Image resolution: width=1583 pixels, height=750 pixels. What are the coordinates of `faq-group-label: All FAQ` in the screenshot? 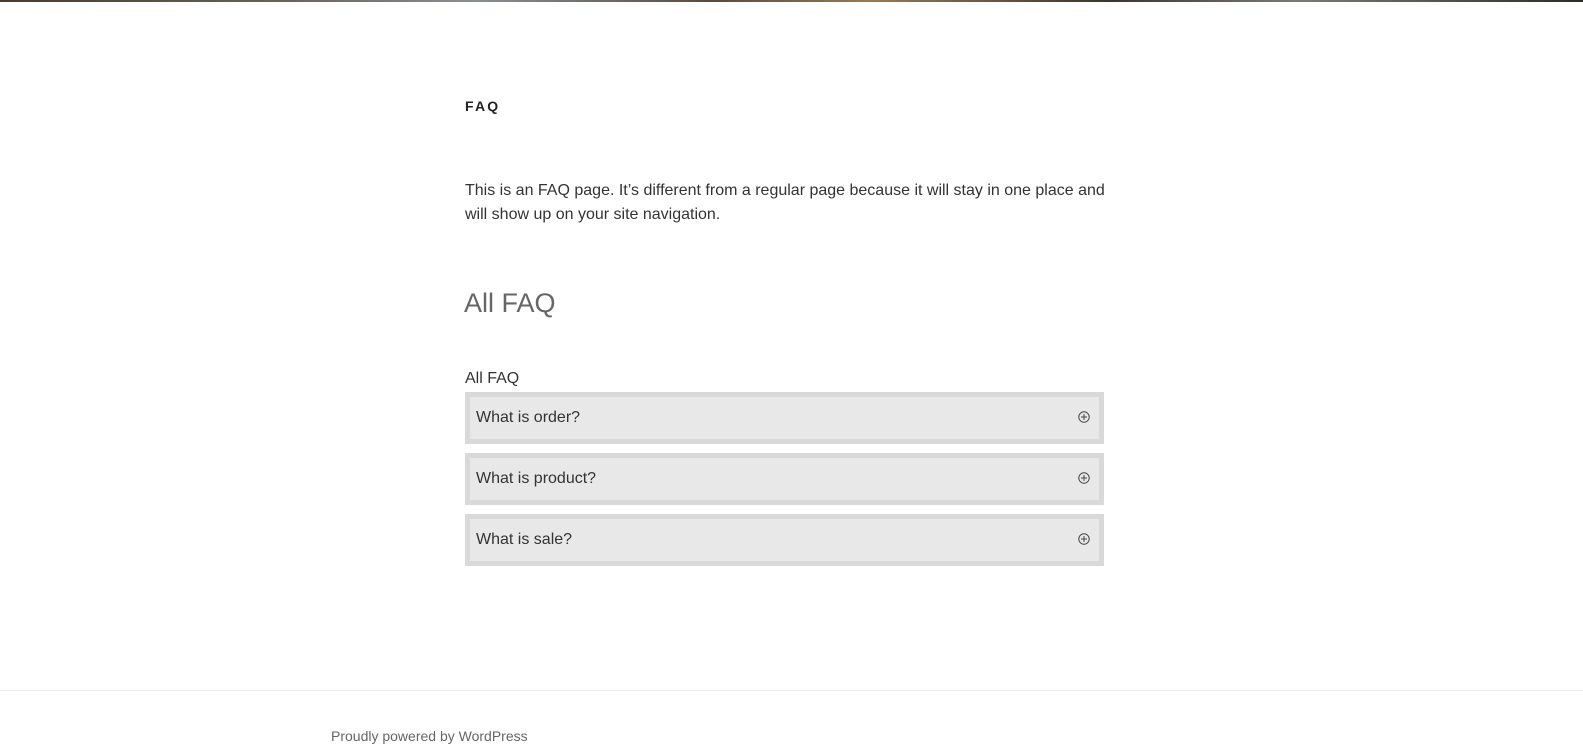 It's located at (492, 378).